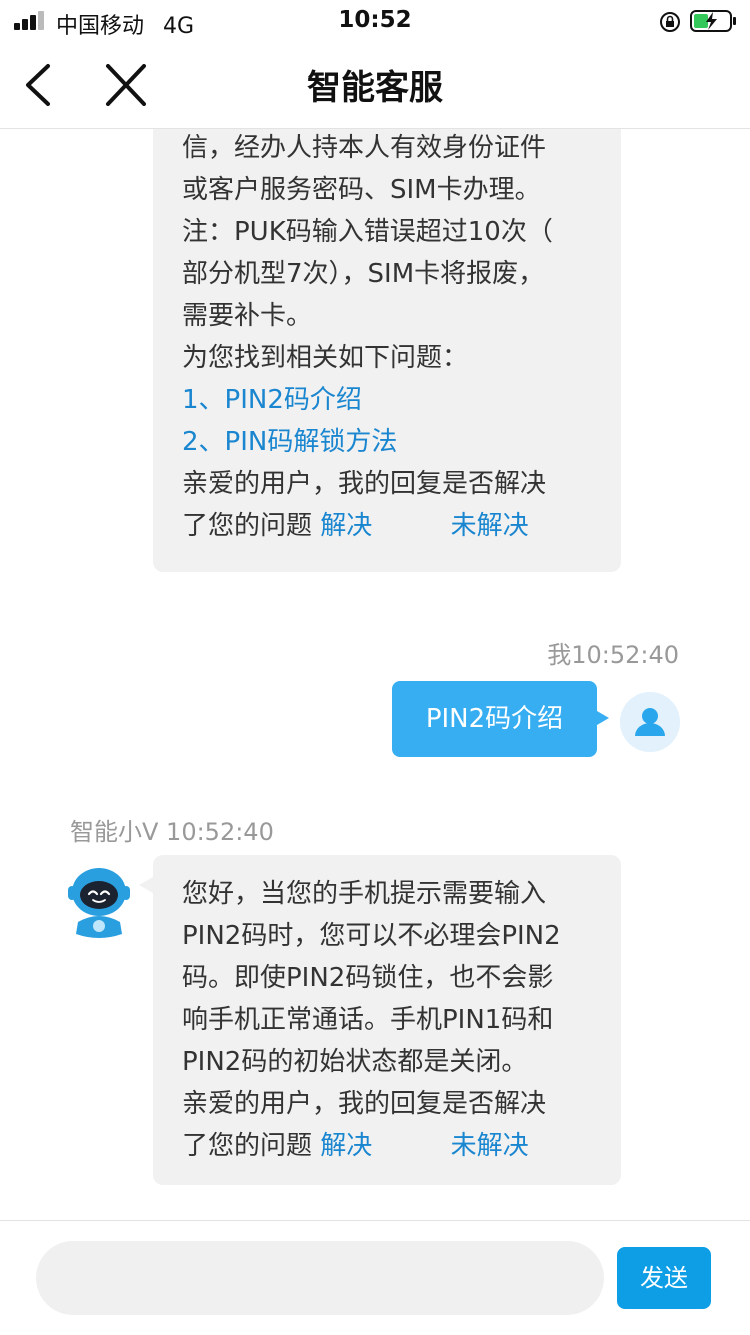 The width and height of the screenshot is (750, 1335). I want to click on message-line: 需要补卡。, so click(247, 316).